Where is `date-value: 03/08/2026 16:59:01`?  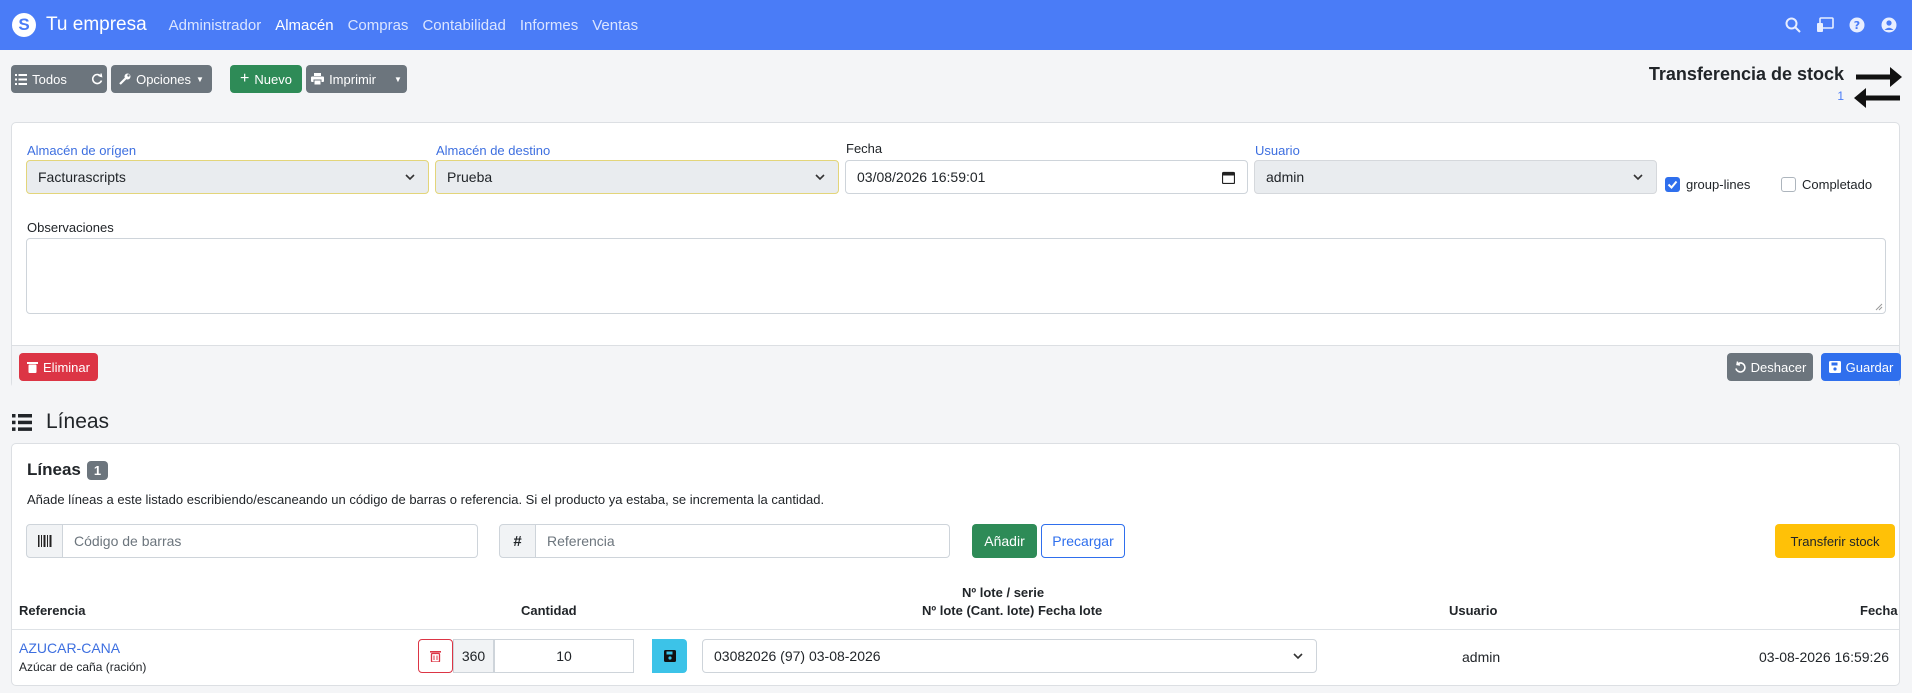
date-value: 03/08/2026 16:59:01 is located at coordinates (921, 177).